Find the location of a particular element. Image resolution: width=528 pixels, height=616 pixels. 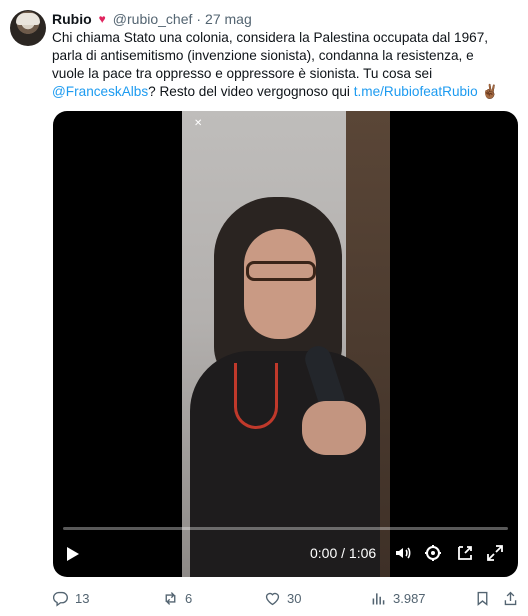

external-link: t.me/RubiofeatRubio is located at coordinates (416, 91).